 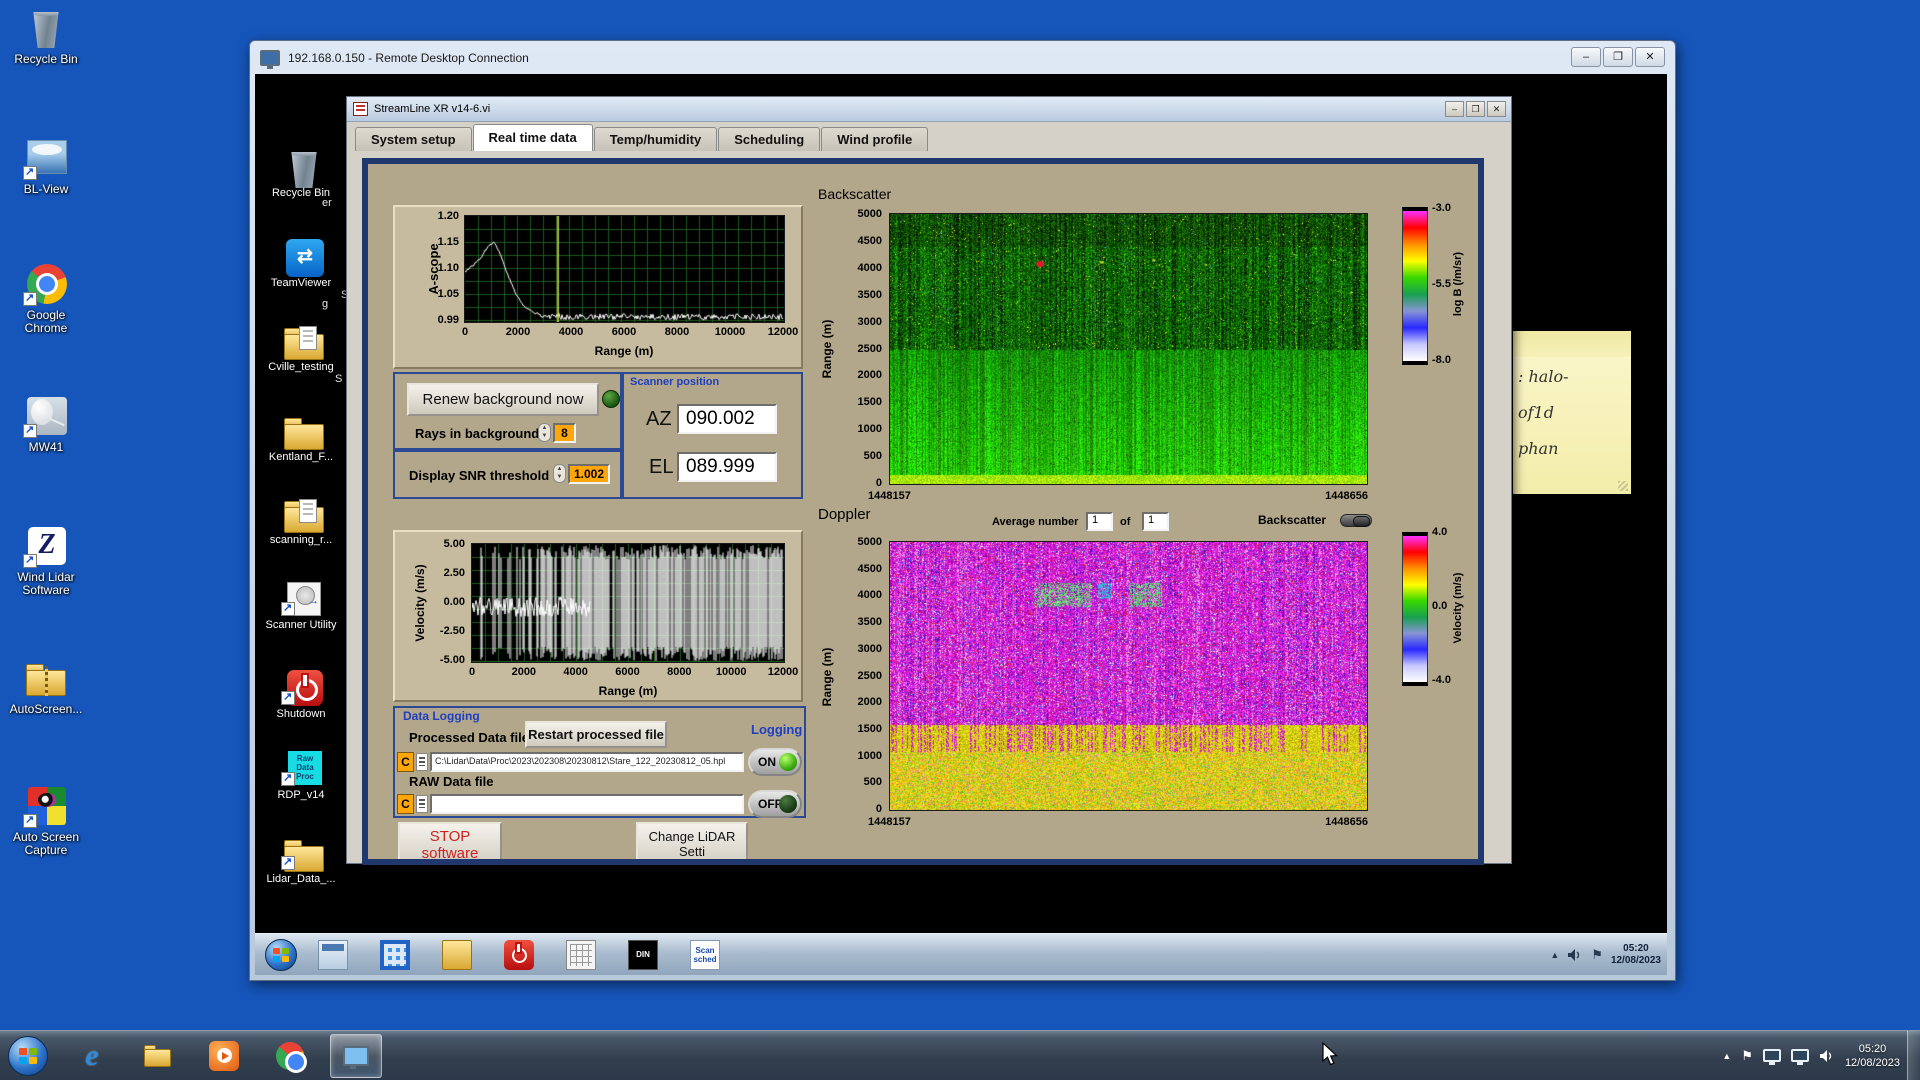 I want to click on truncated-icon-label: g, so click(x=325, y=304).